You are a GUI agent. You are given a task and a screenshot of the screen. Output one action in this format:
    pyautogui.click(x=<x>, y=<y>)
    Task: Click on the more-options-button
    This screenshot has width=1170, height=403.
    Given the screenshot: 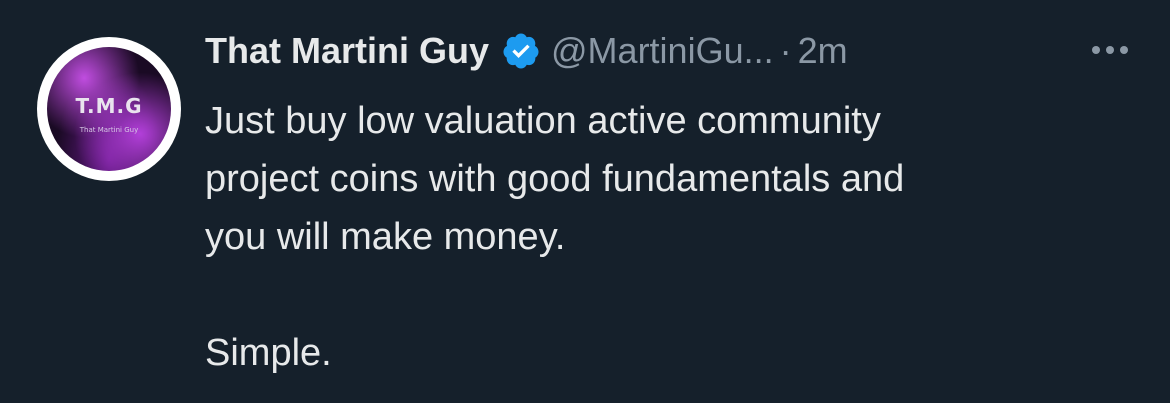 What is the action you would take?
    pyautogui.click(x=1110, y=50)
    